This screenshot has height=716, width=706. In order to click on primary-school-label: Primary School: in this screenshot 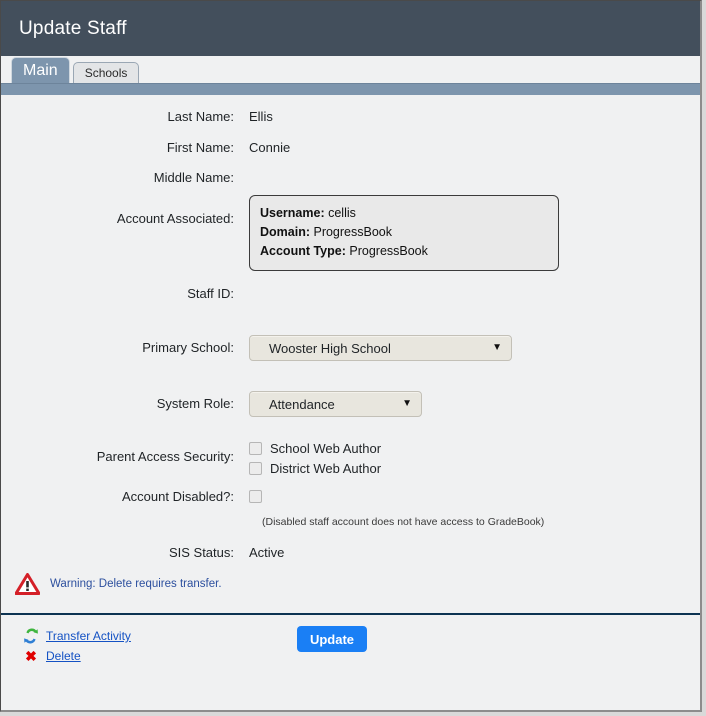, I will do `click(188, 347)`.